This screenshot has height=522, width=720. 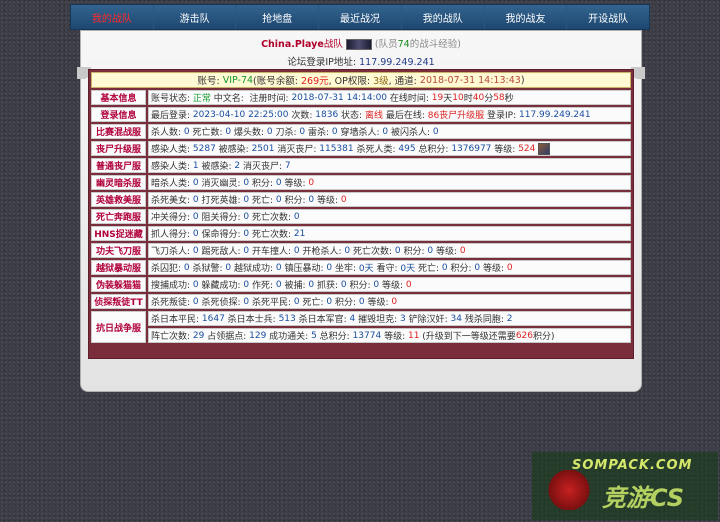 What do you see at coordinates (378, 320) in the screenshot?
I see `stat-label: 摧毁坦克:` at bounding box center [378, 320].